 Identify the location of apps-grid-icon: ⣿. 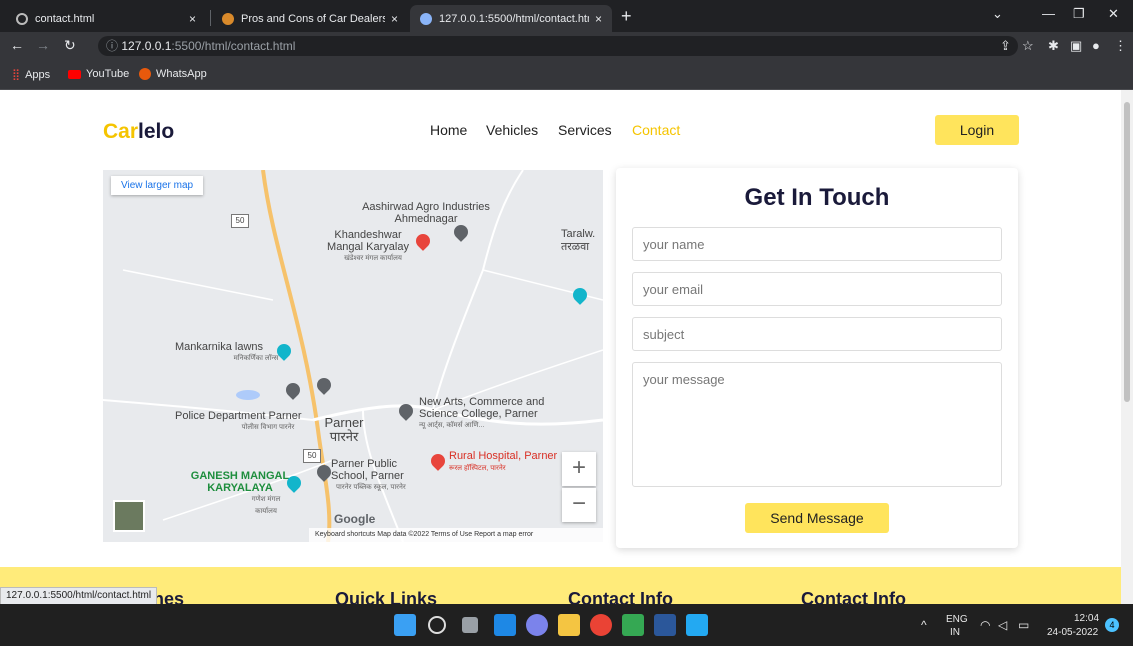
(16, 75).